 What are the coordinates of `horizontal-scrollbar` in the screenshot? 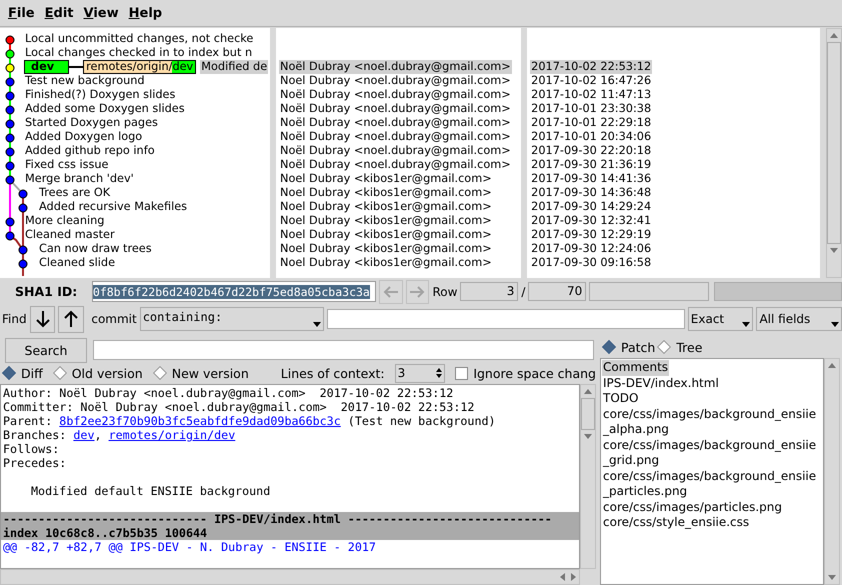 It's located at (290, 577).